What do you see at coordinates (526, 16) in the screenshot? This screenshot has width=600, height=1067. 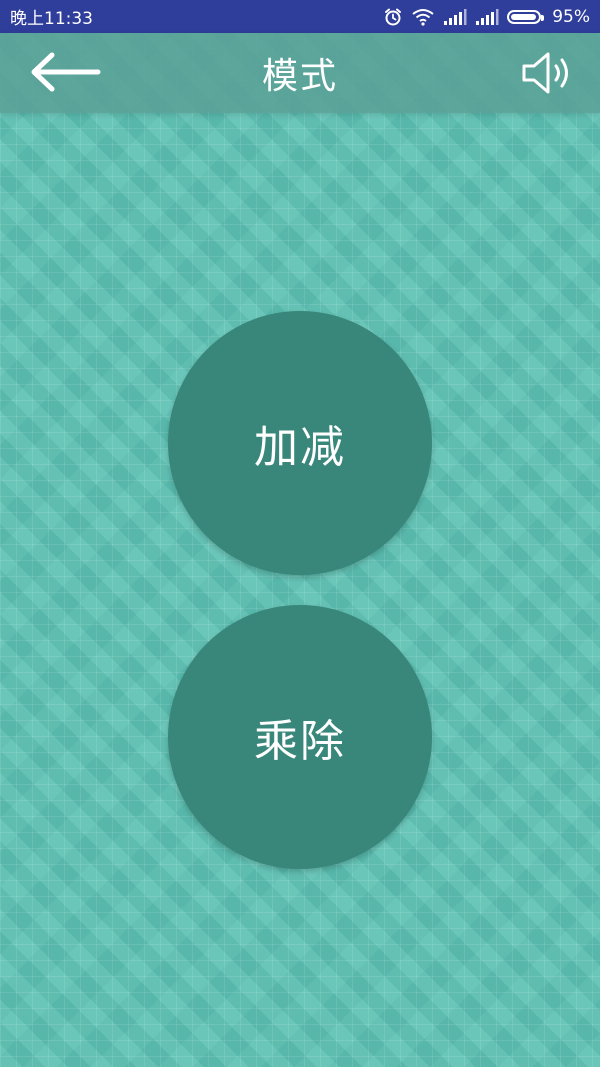 I see `battery-icon` at bounding box center [526, 16].